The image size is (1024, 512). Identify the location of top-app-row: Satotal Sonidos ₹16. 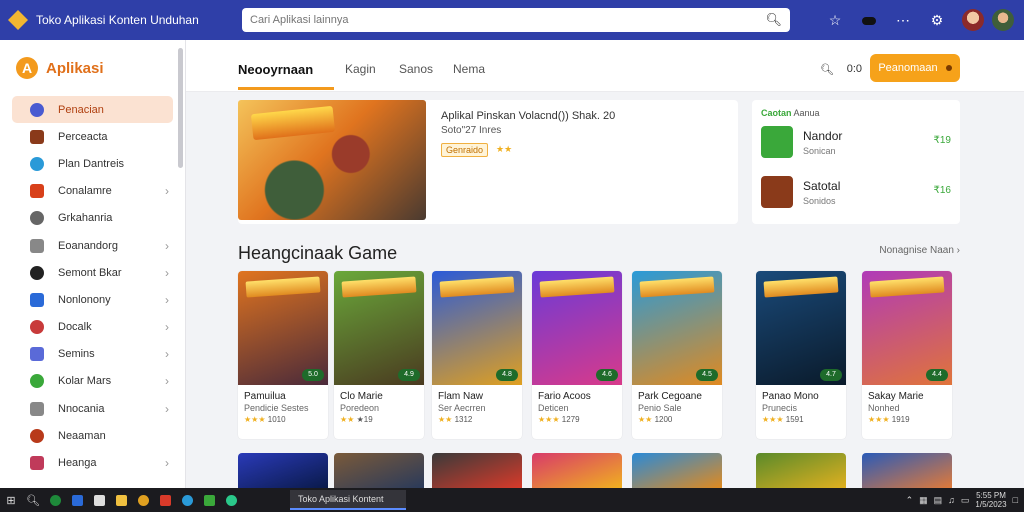
(856, 194).